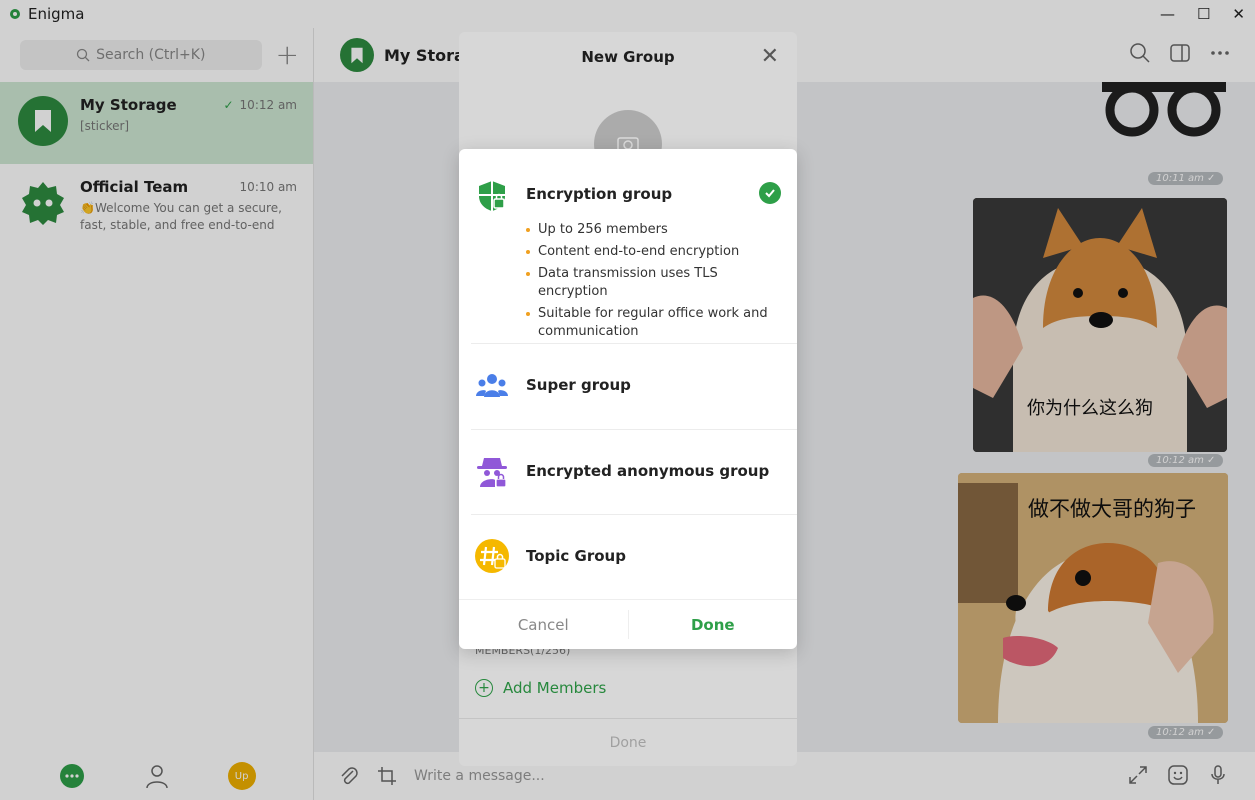  Describe the element at coordinates (492, 556) in the screenshot. I see `hashtag-icon` at that location.